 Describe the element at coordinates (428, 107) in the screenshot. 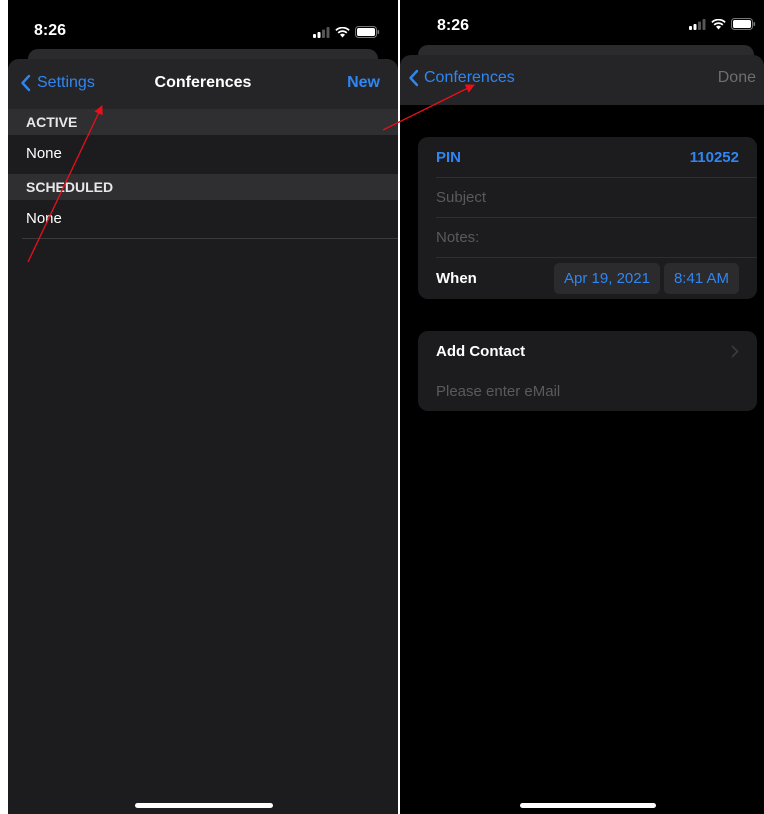

I see `annotation-arrow-to-conferences` at that location.